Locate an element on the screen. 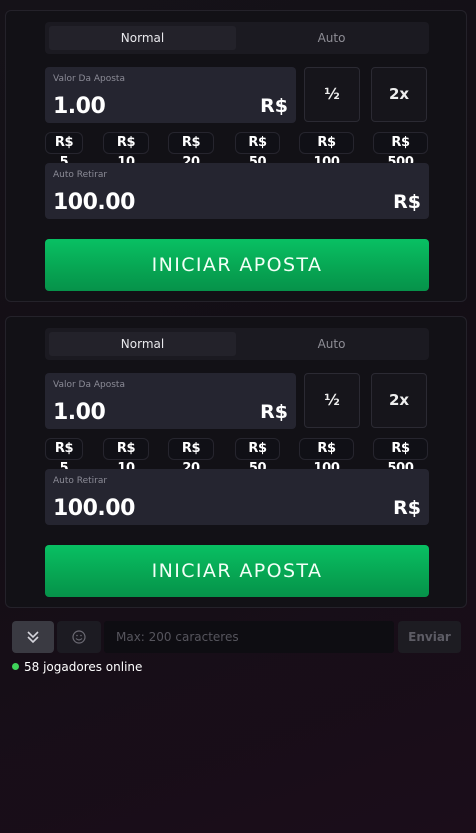 The width and height of the screenshot is (476, 833). smiley-icon is located at coordinates (79, 637).